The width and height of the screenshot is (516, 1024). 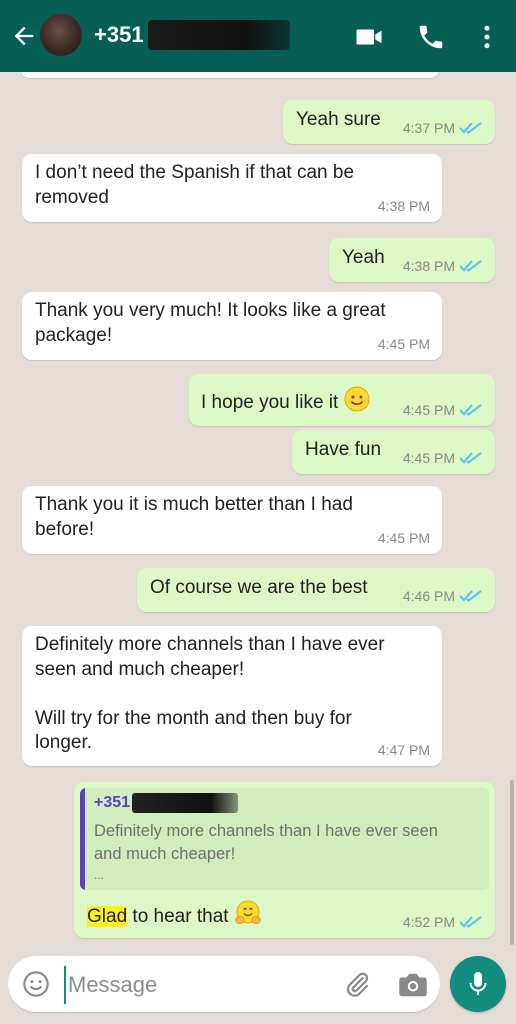 What do you see at coordinates (428, 922) in the screenshot?
I see `message-time: 4:52 PM` at bounding box center [428, 922].